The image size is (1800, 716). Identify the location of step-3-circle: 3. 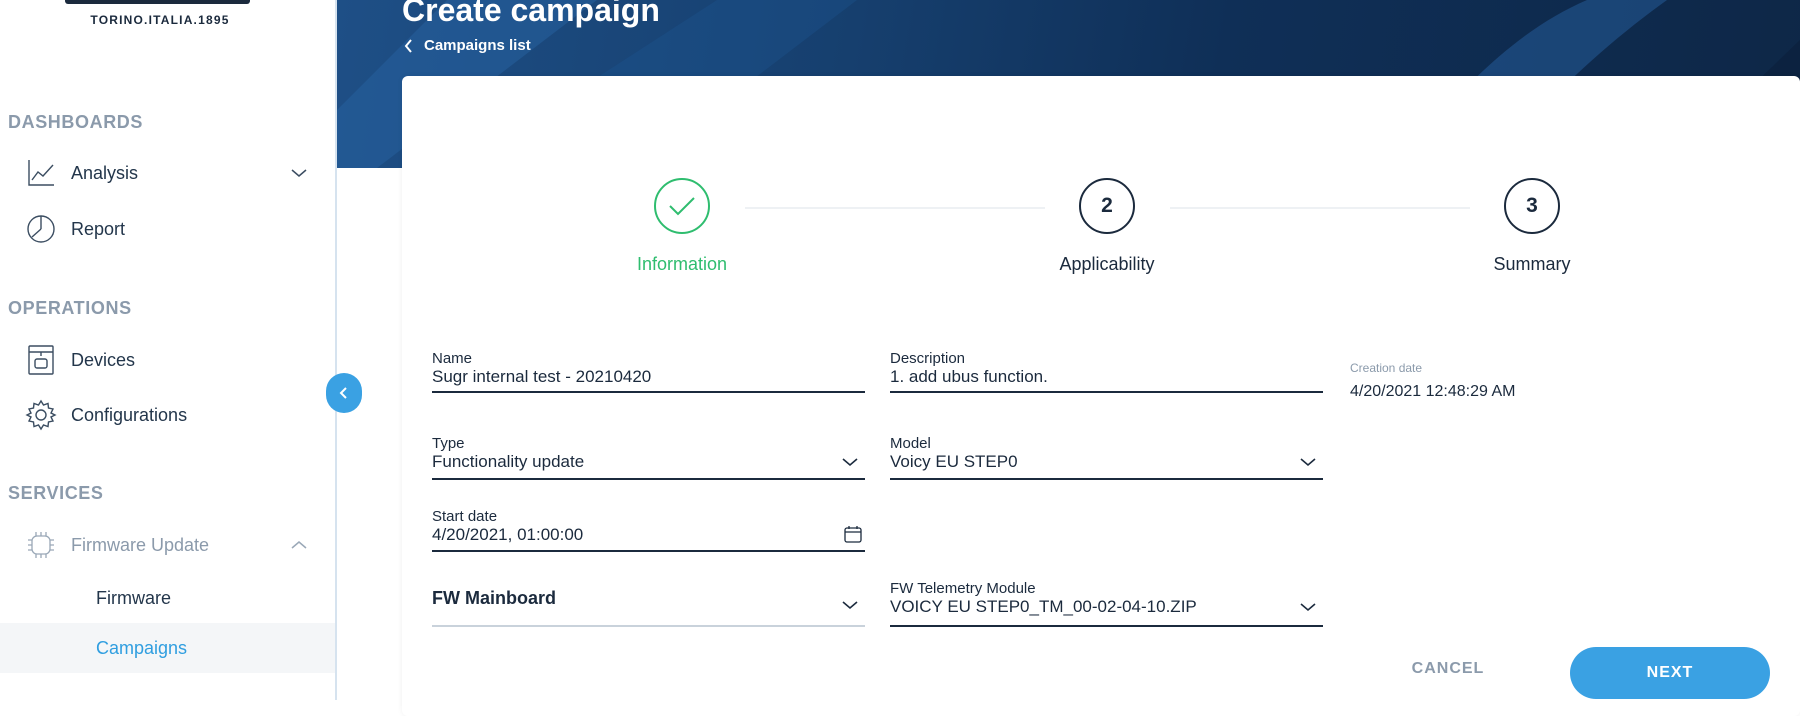
(1532, 206).